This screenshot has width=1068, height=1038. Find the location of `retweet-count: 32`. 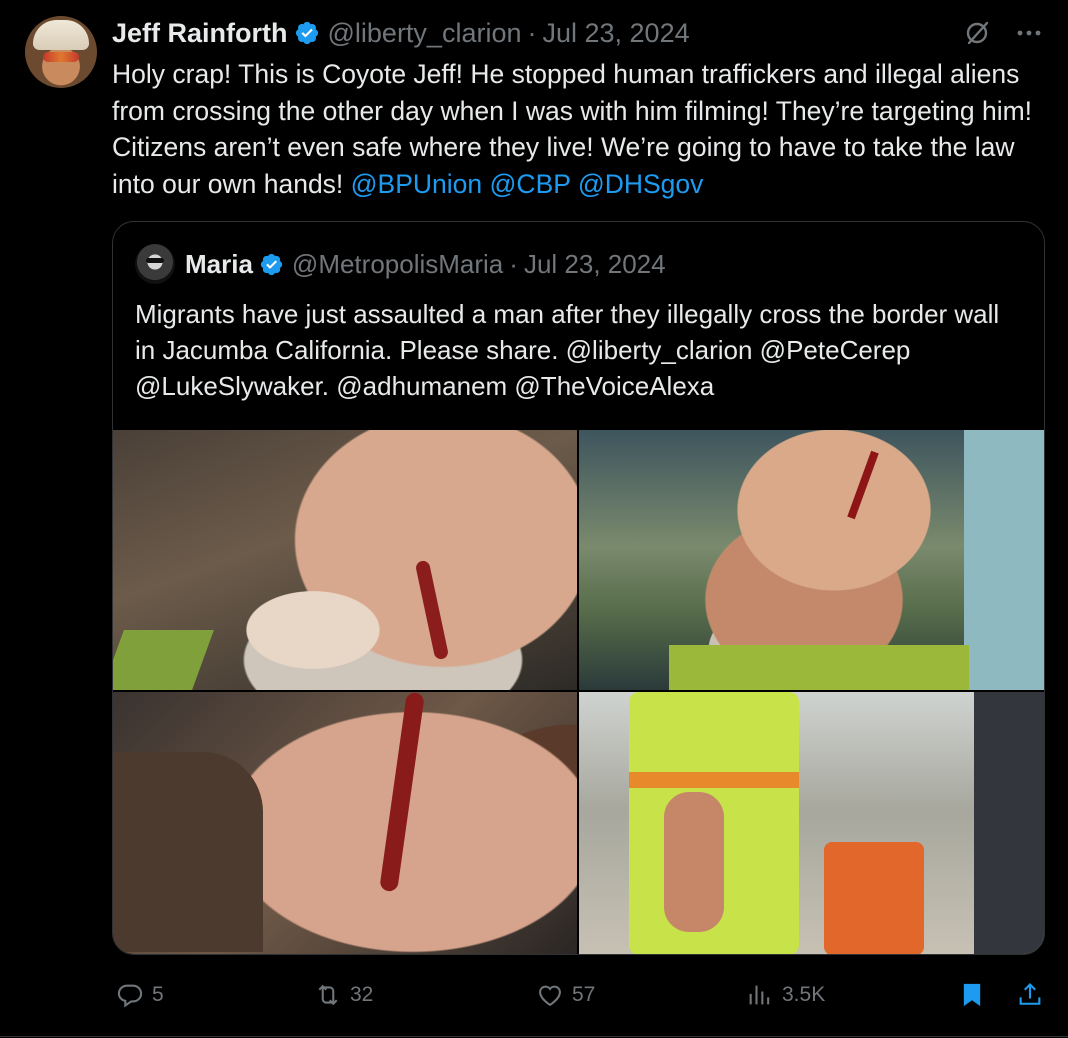

retweet-count: 32 is located at coordinates (362, 994).